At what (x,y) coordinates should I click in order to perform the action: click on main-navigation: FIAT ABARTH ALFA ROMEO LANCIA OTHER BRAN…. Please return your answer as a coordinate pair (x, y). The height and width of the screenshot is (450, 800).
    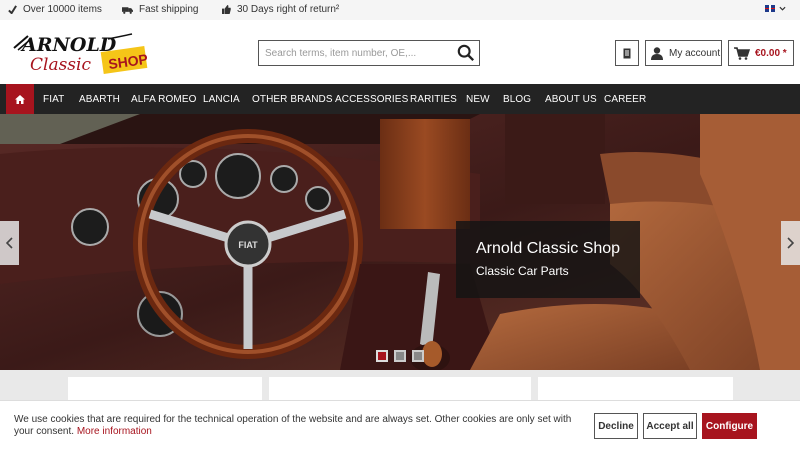
    Looking at the image, I should click on (400, 99).